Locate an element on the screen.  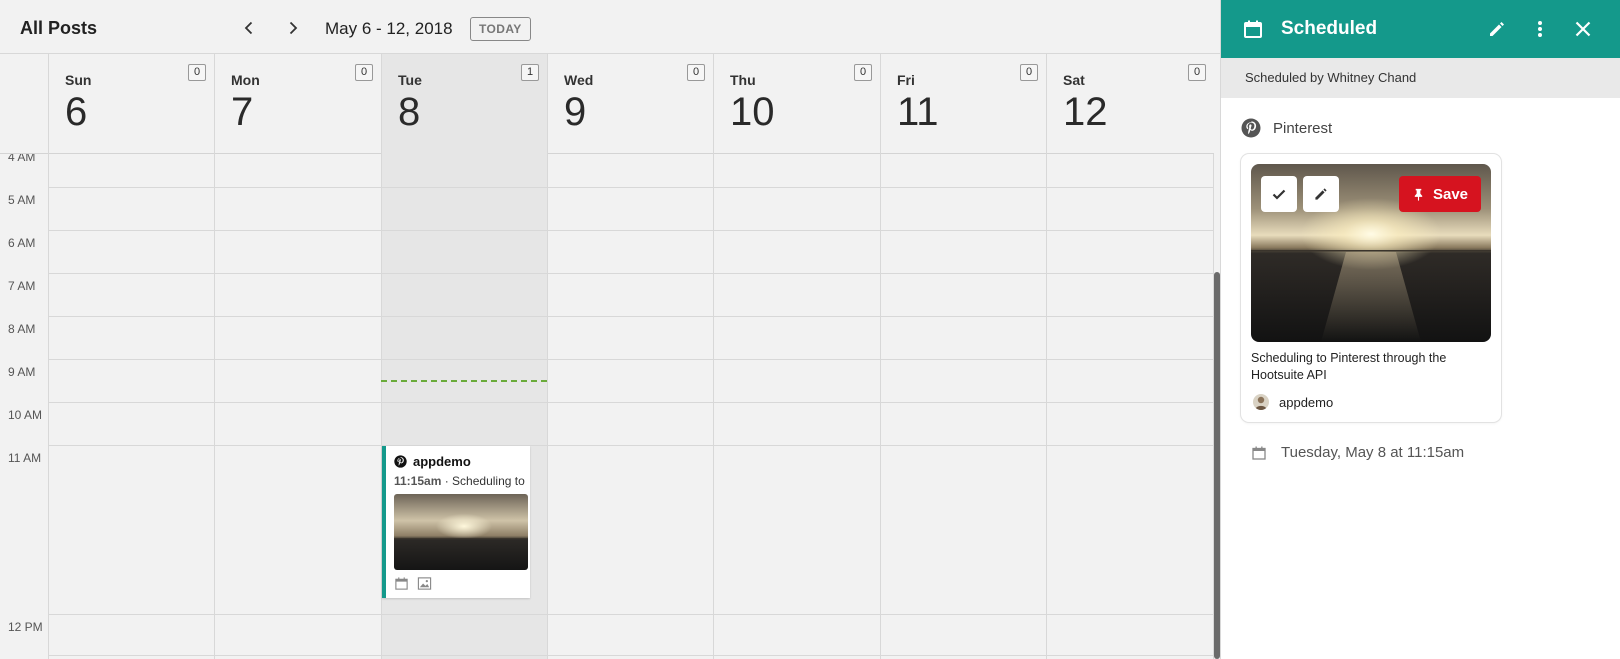
pin-author: appdemo is located at coordinates (1293, 402).